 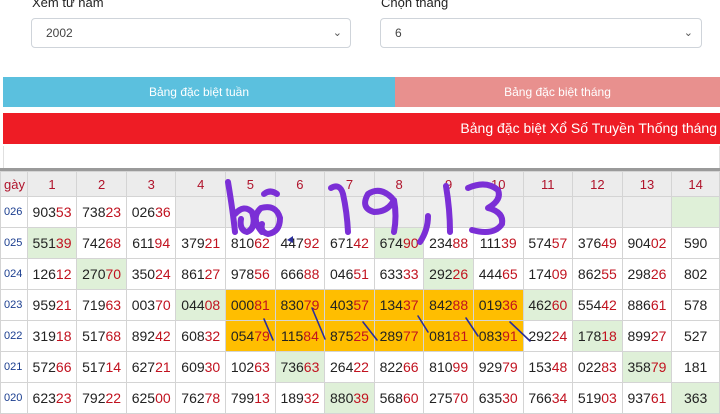 I want to click on result-prefix: 447, so click(x=292, y=243).